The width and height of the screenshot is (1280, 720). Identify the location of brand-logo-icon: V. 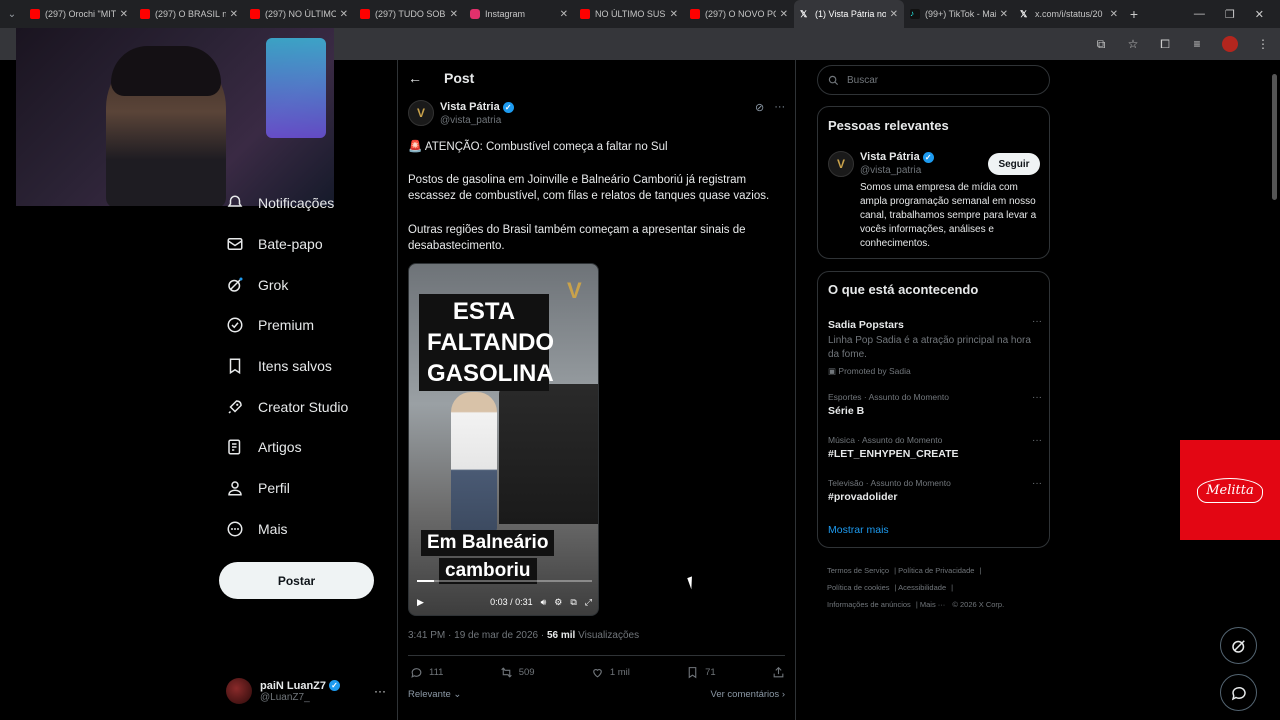
(574, 290).